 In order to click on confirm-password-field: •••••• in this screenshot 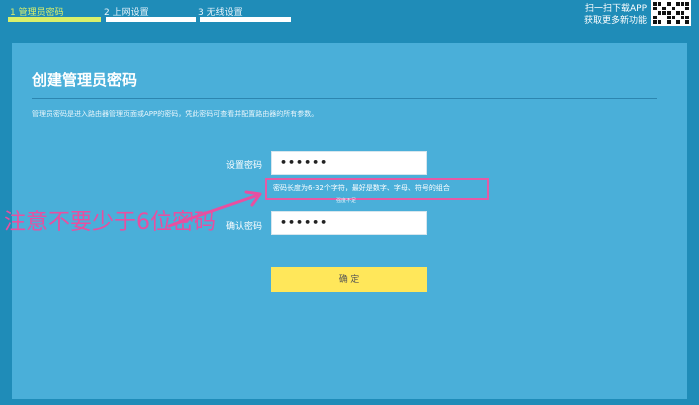, I will do `click(349, 223)`.